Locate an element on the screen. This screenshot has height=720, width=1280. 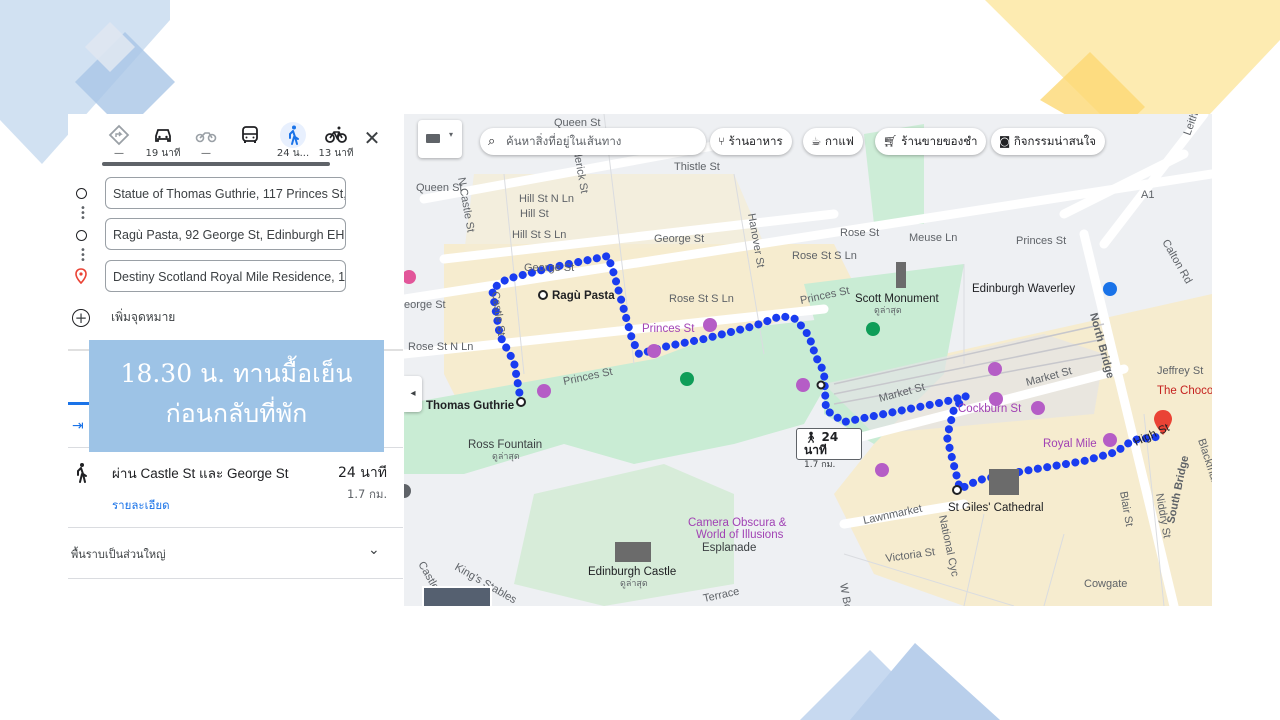
label-edinburgh-castle: Edinburgh Castle is located at coordinates (632, 572).